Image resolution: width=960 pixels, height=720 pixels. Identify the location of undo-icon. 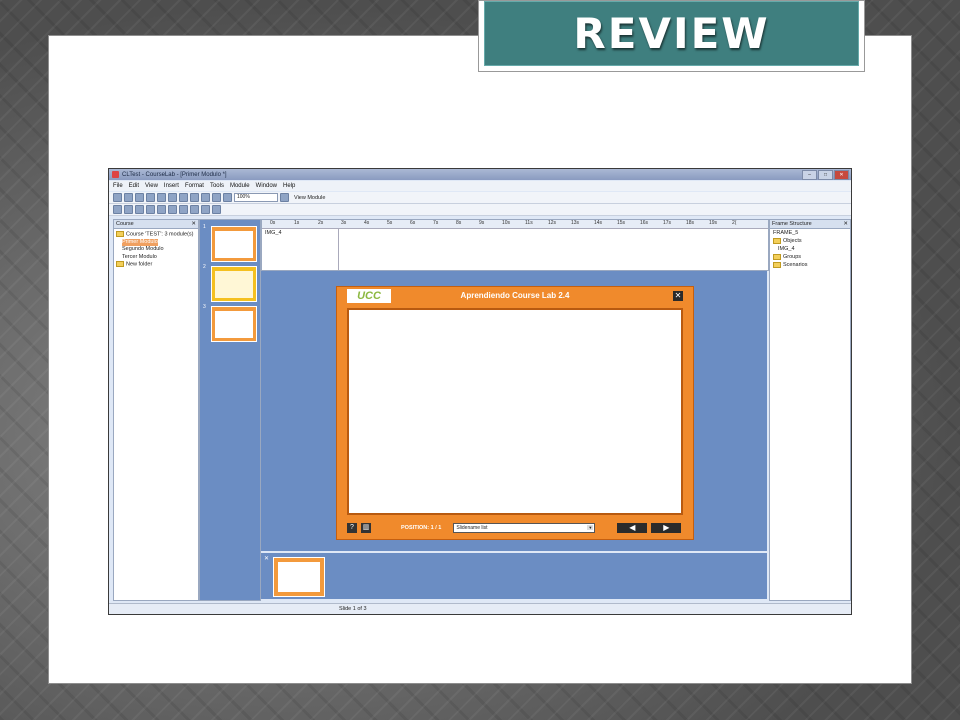
(183, 197).